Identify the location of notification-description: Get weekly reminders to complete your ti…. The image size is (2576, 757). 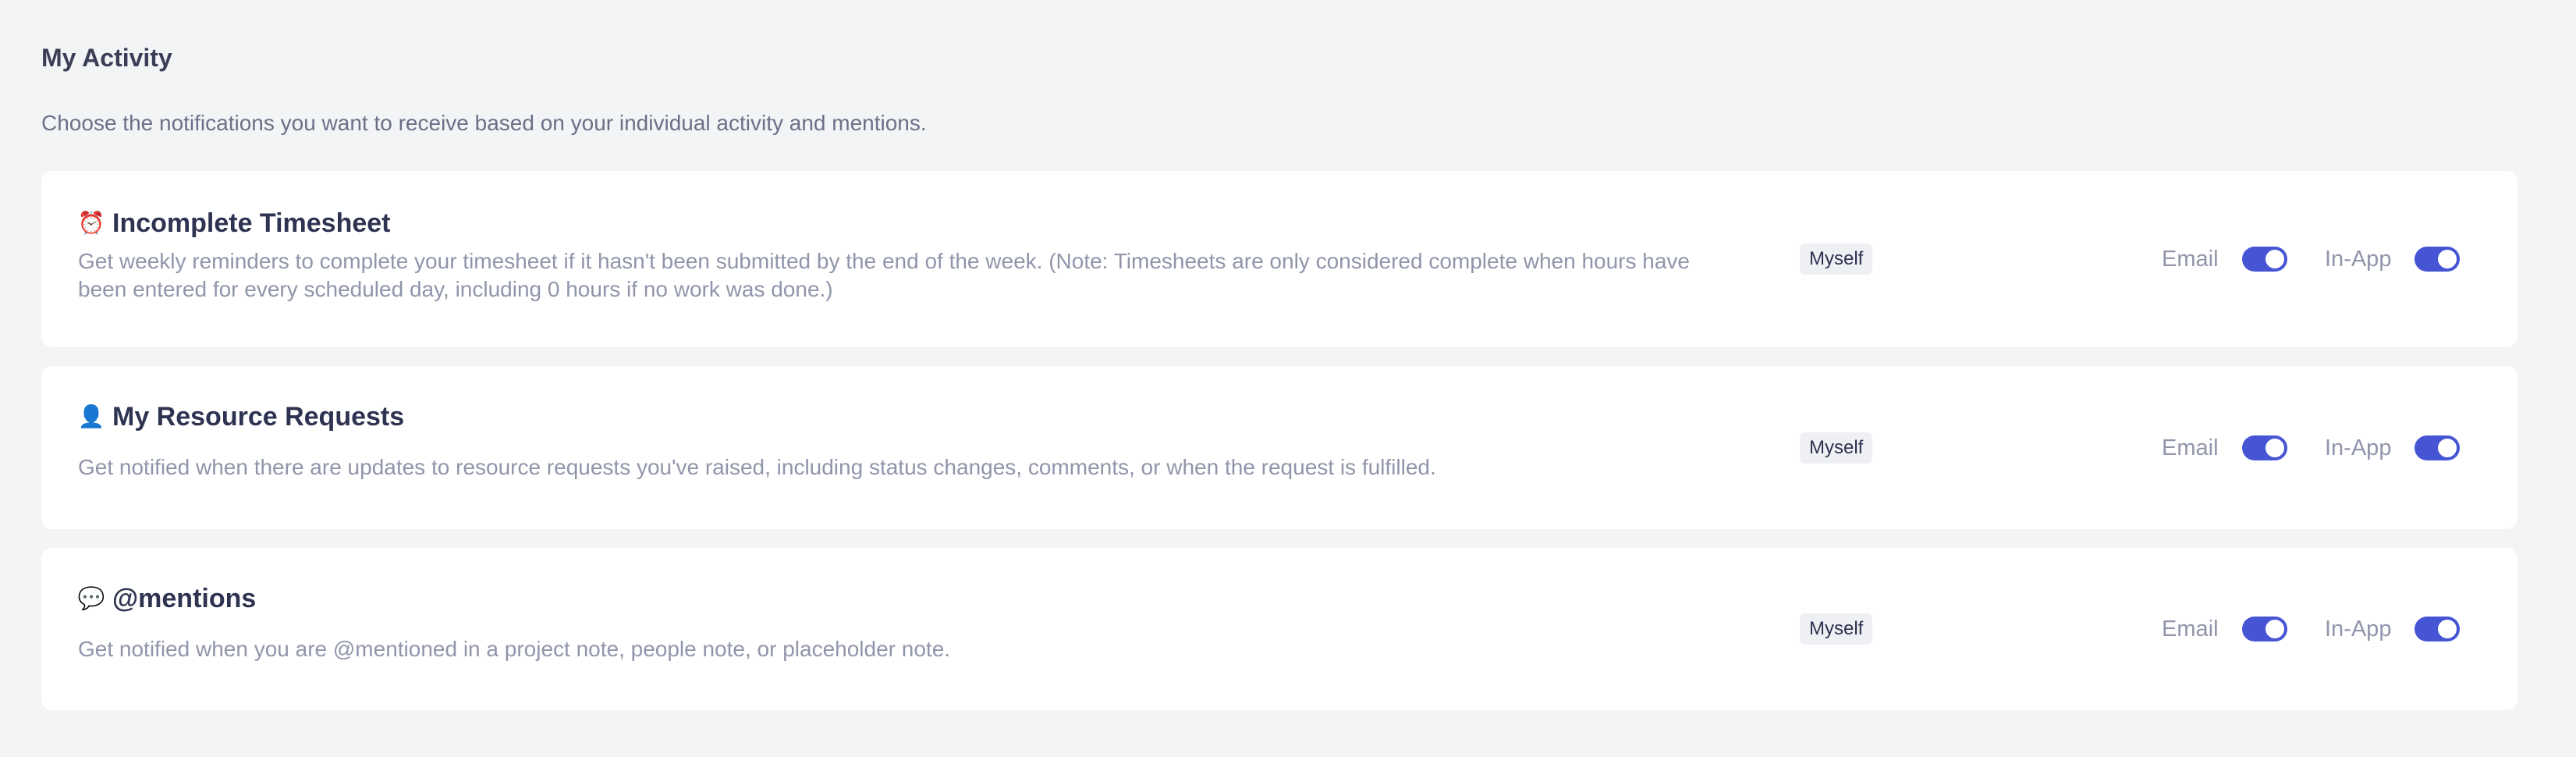
(884, 275).